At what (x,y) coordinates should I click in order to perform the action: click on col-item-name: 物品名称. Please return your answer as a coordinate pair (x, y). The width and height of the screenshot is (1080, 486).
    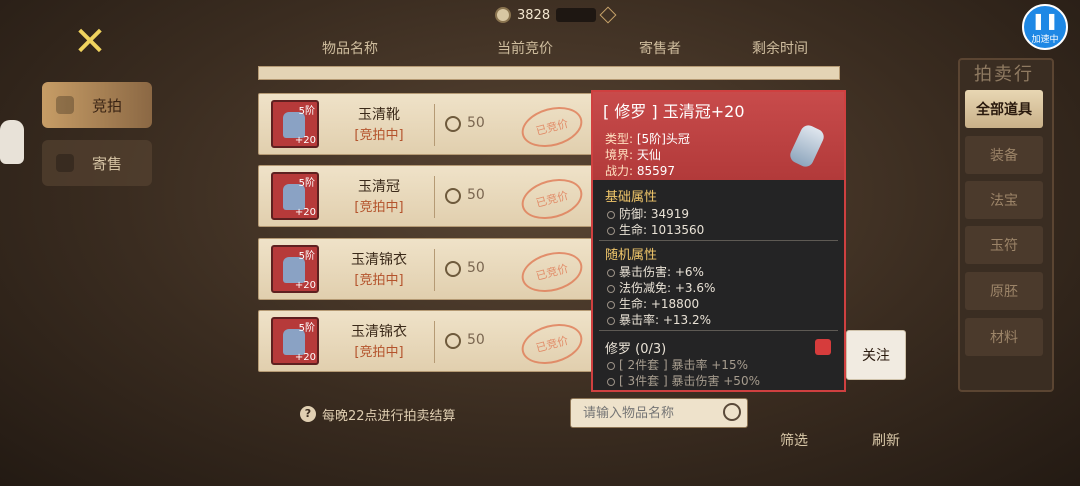
    Looking at the image, I should click on (350, 49).